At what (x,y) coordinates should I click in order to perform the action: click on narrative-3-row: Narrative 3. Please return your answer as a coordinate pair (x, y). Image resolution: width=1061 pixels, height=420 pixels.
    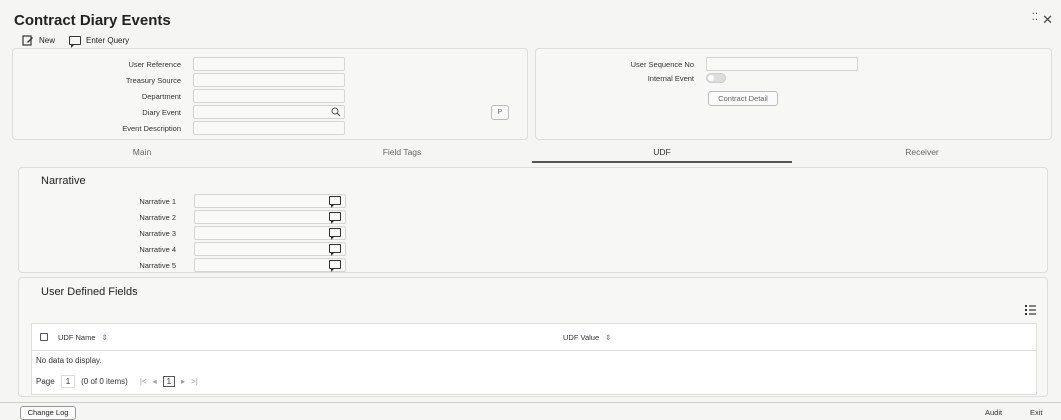
    Looking at the image, I should click on (210, 233).